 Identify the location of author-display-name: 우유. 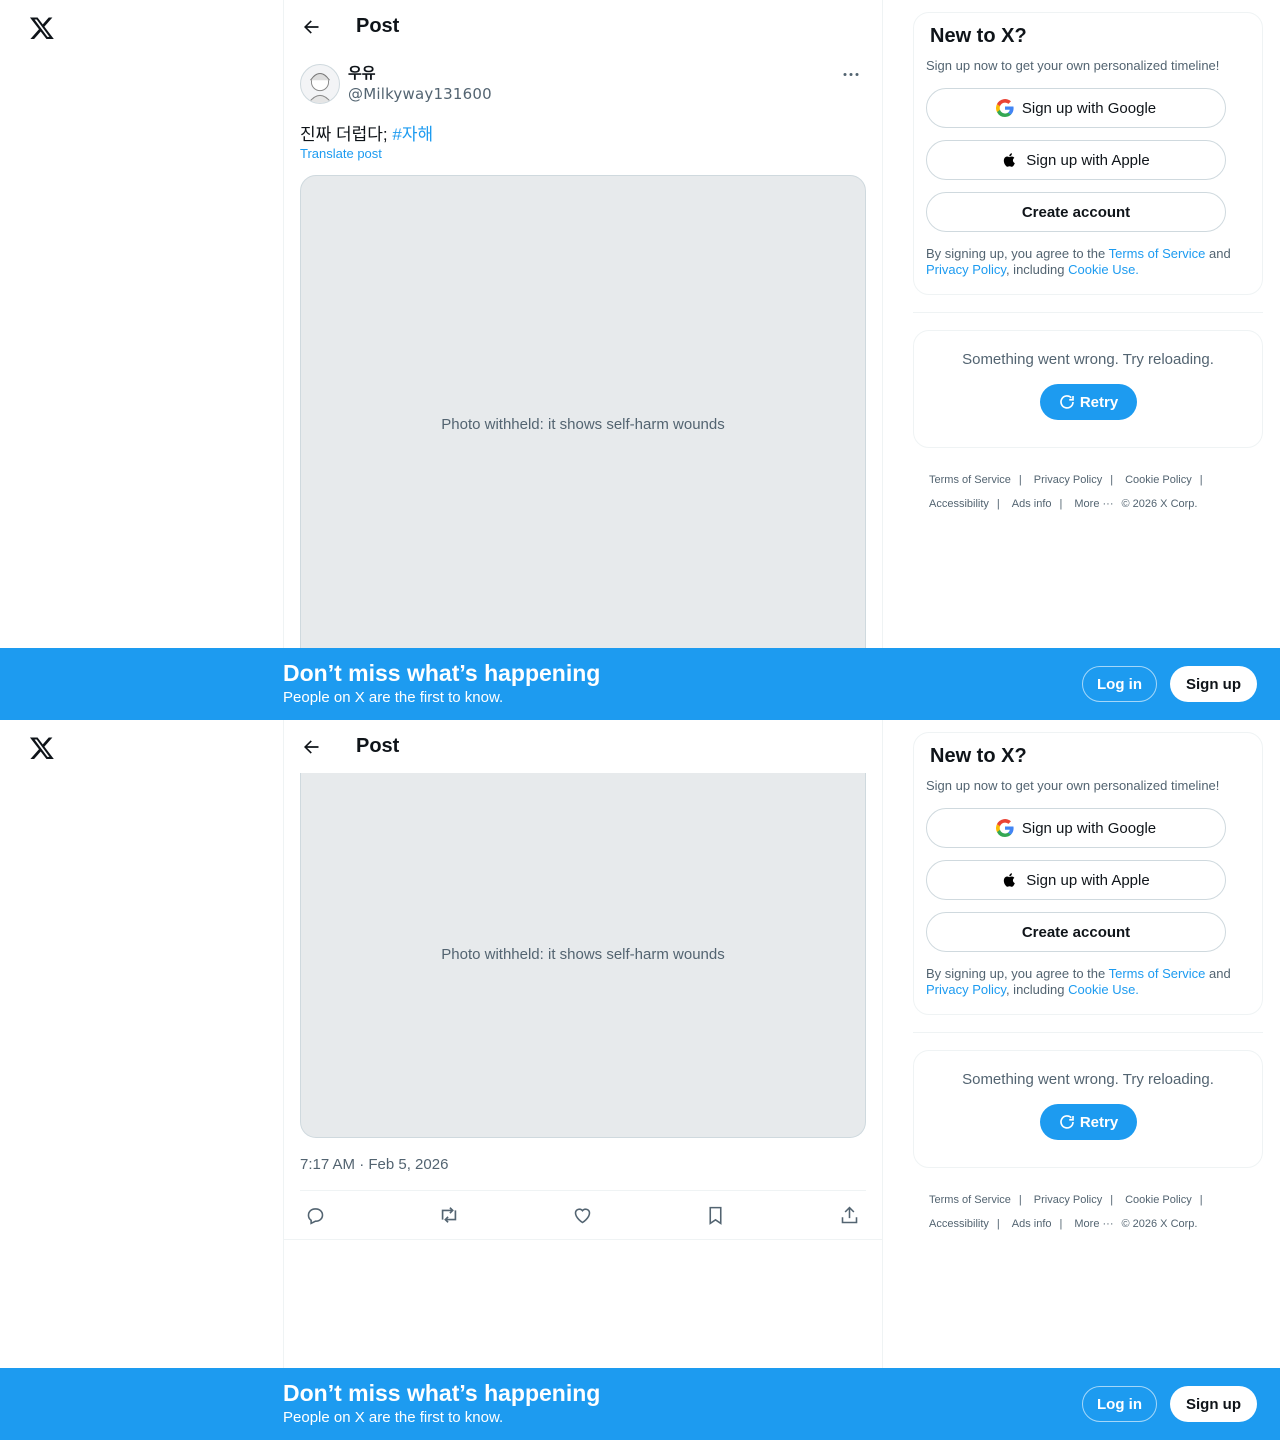
(420, 74).